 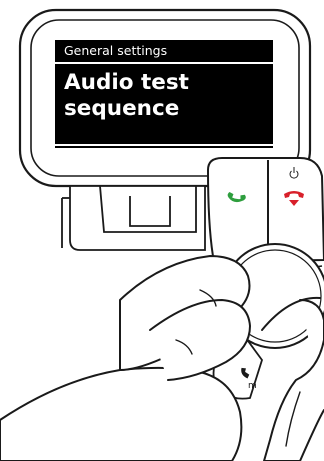 What do you see at coordinates (122, 108) in the screenshot?
I see `menu-item-line-2: sequence` at bounding box center [122, 108].